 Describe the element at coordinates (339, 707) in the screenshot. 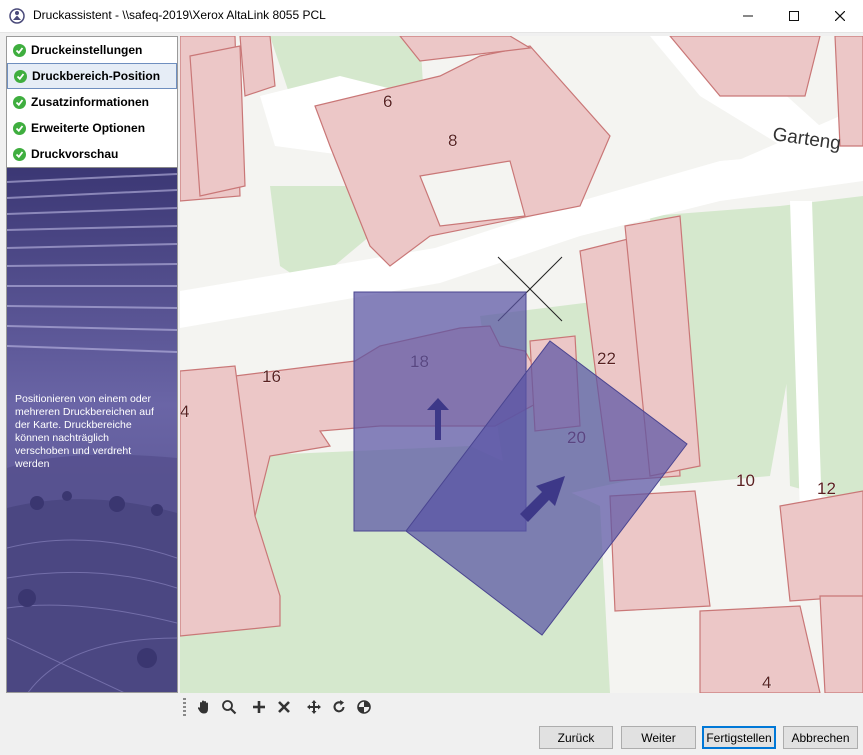

I see `rotate-icon` at that location.